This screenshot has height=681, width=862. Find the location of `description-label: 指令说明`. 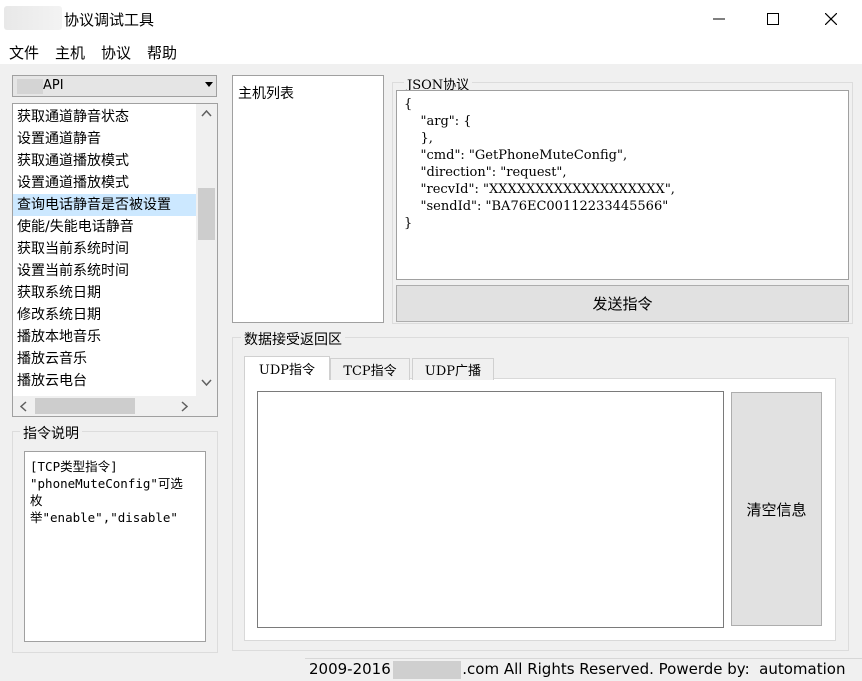

description-label: 指令说明 is located at coordinates (51, 433).